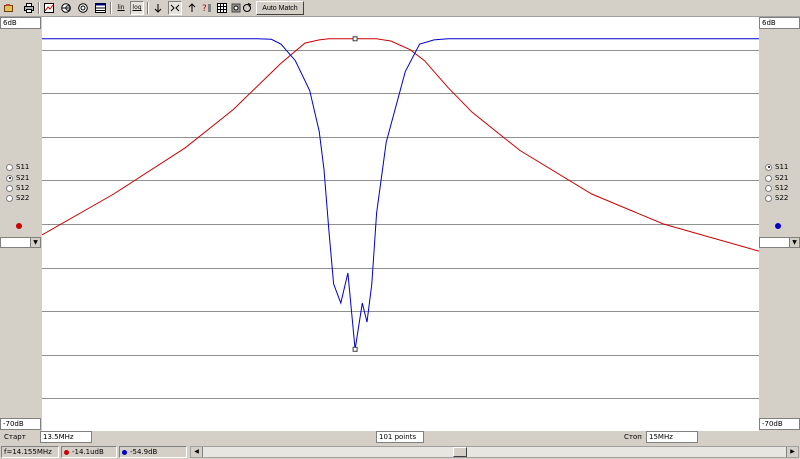 Image resolution: width=800 pixels, height=459 pixels. I want to click on linear-scale-label: lin, so click(121, 7).